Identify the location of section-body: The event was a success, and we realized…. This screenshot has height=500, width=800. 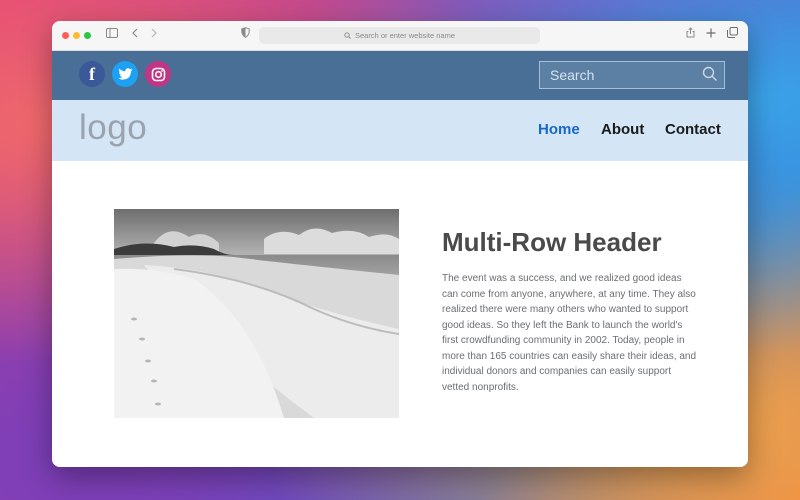
(569, 333).